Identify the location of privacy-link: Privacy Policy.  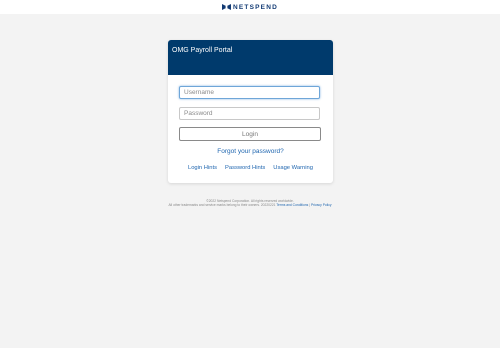
(321, 205).